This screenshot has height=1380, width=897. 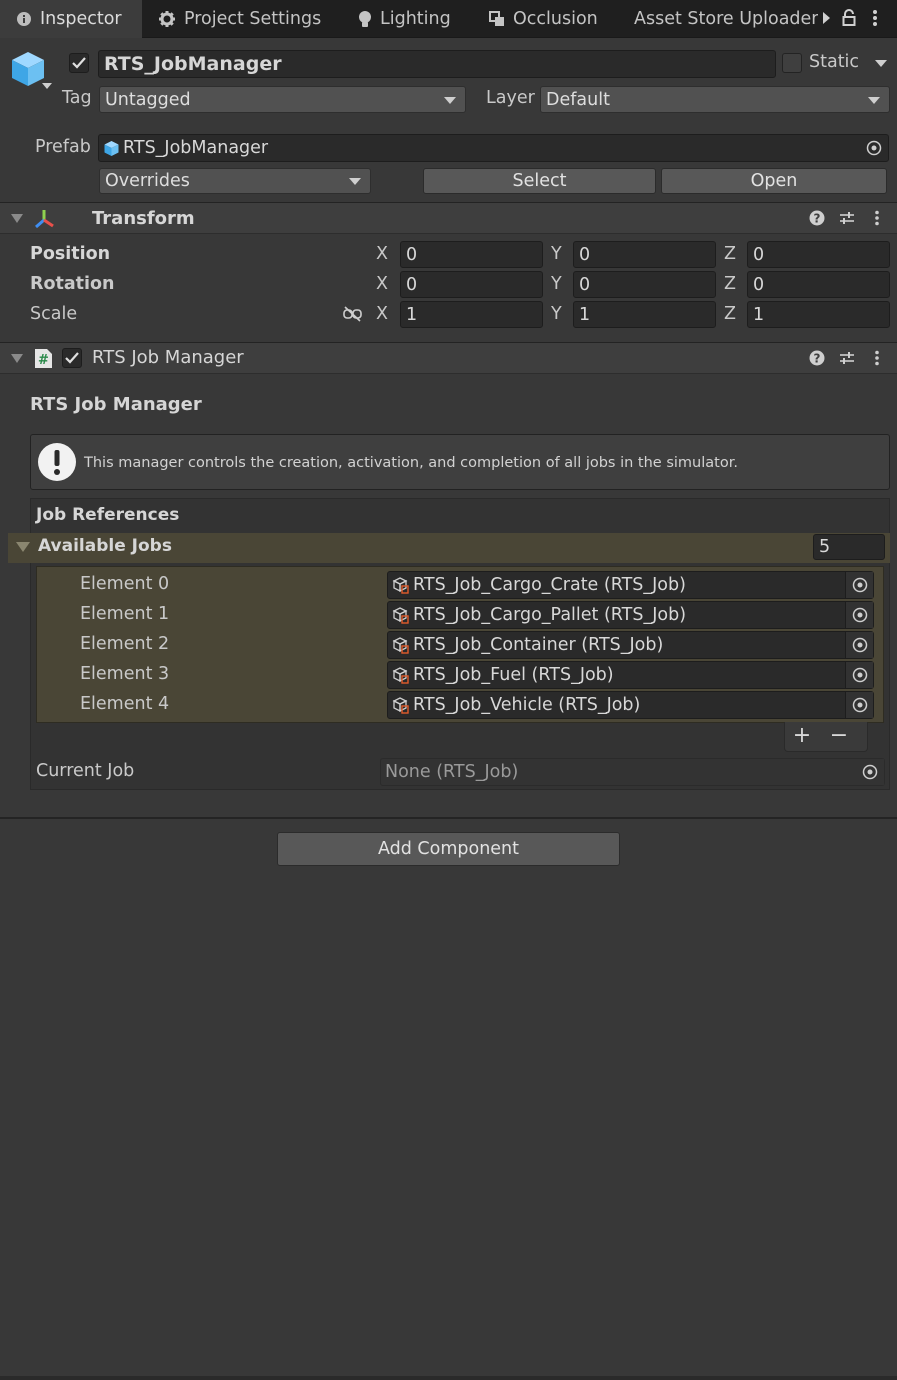 I want to click on occlusion-icon, so click(x=496, y=18).